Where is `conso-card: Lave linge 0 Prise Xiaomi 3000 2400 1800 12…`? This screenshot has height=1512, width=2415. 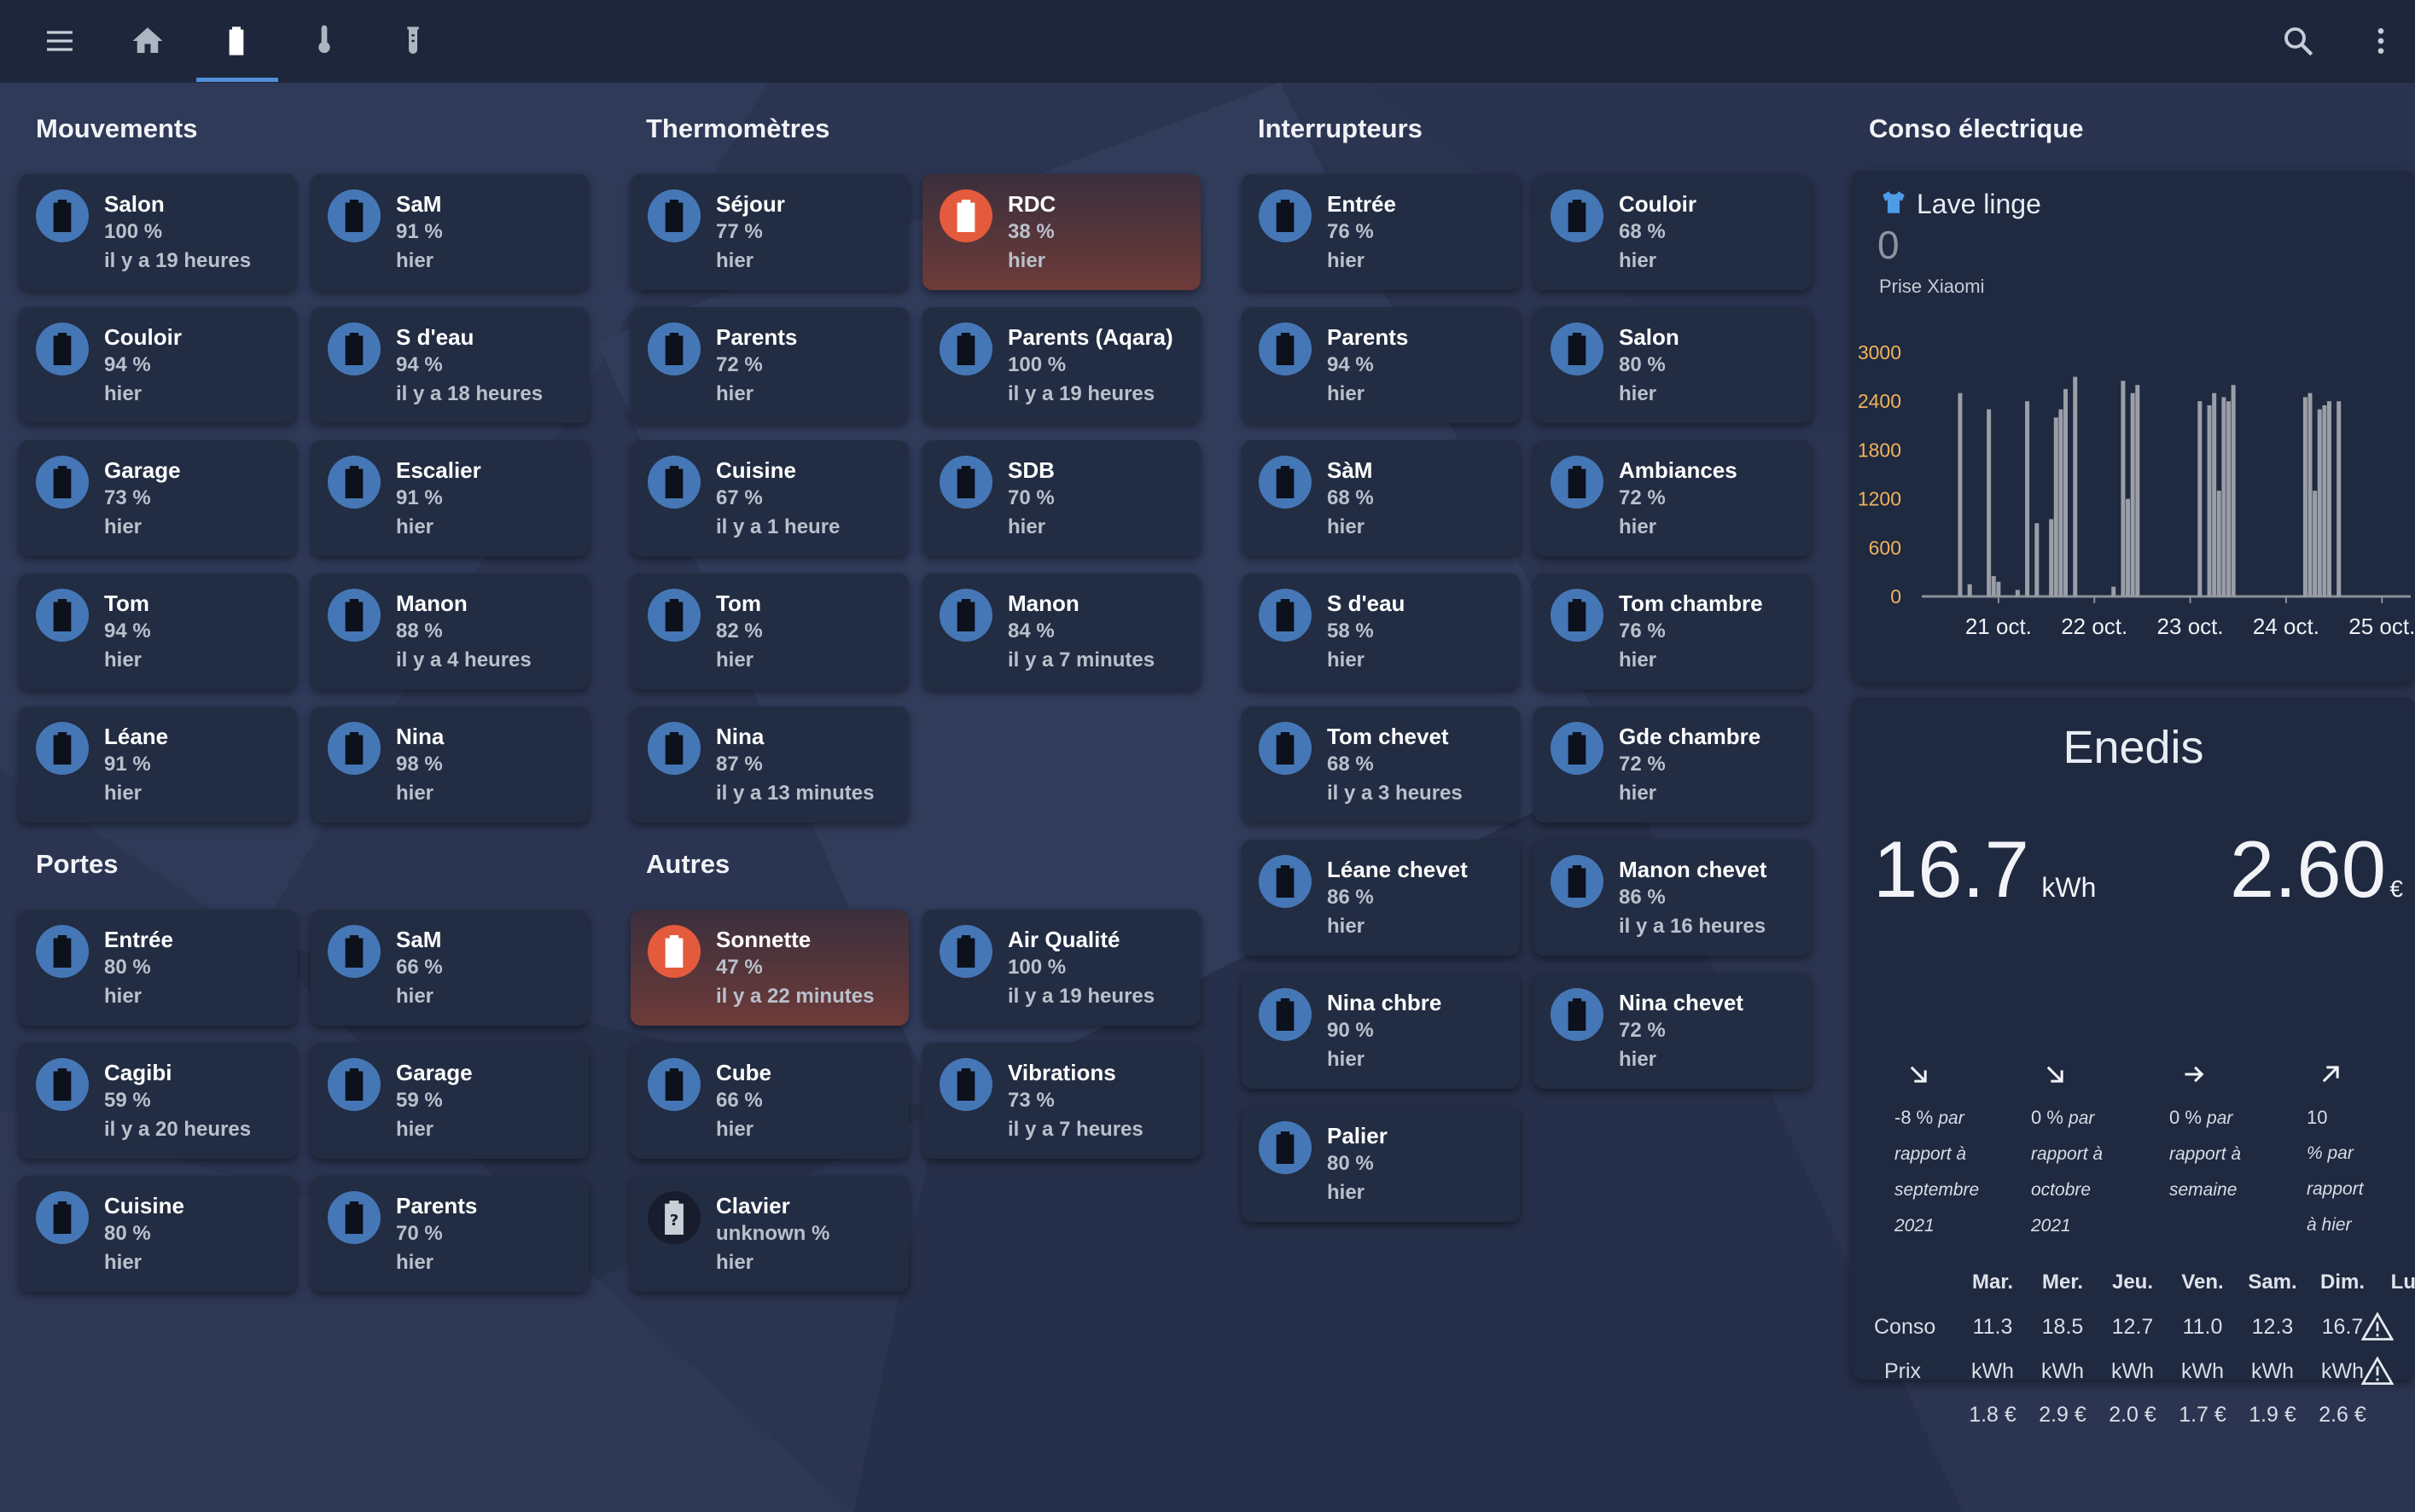 conso-card: Lave linge 0 Prise Xiaomi 3000 2400 1800 12… is located at coordinates (2133, 427).